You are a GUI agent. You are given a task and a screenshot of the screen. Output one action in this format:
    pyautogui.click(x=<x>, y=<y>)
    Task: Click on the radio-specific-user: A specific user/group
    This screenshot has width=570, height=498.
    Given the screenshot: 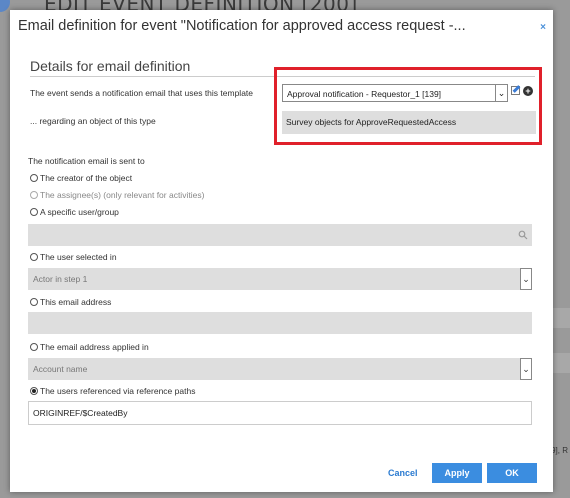 What is the action you would take?
    pyautogui.click(x=74, y=212)
    